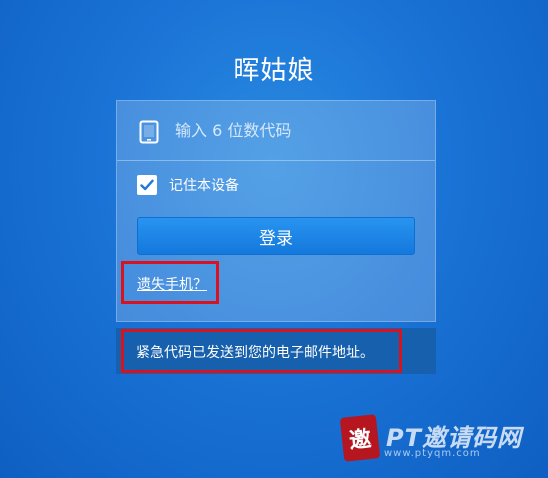 This screenshot has width=548, height=478. What do you see at coordinates (261, 351) in the screenshot?
I see `highlight-box-notice` at bounding box center [261, 351].